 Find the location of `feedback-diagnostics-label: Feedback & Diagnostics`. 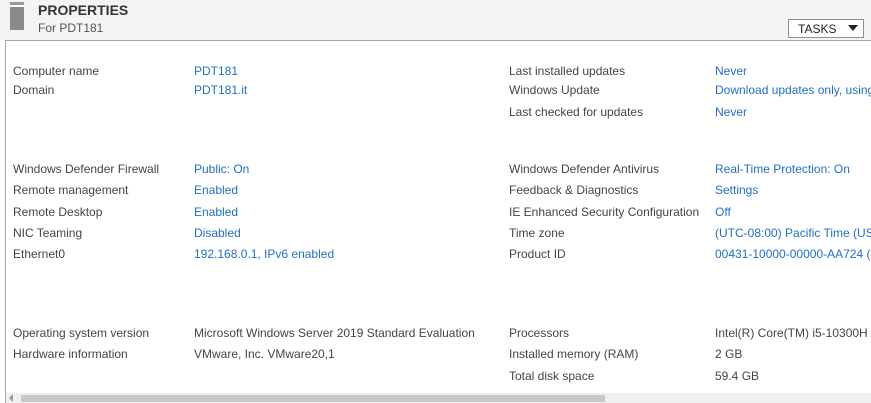

feedback-diagnostics-label: Feedback & Diagnostics is located at coordinates (574, 190).